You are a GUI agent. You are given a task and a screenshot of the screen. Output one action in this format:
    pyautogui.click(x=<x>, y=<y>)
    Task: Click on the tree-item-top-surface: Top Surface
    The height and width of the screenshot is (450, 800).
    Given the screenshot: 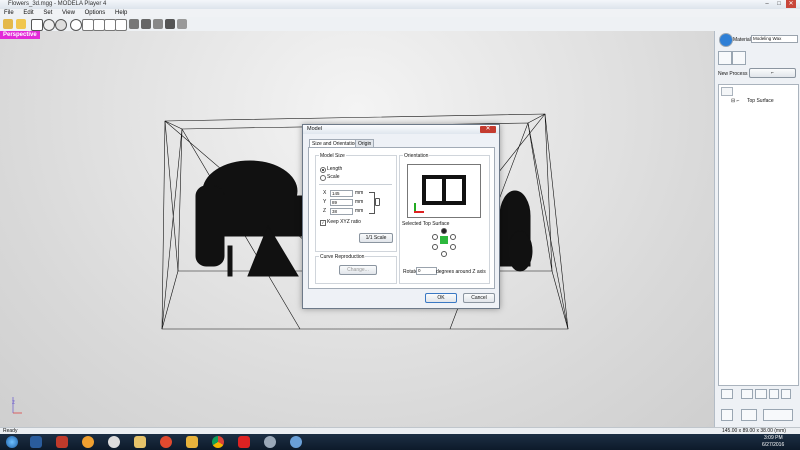 What is the action you would take?
    pyautogui.click(x=760, y=101)
    